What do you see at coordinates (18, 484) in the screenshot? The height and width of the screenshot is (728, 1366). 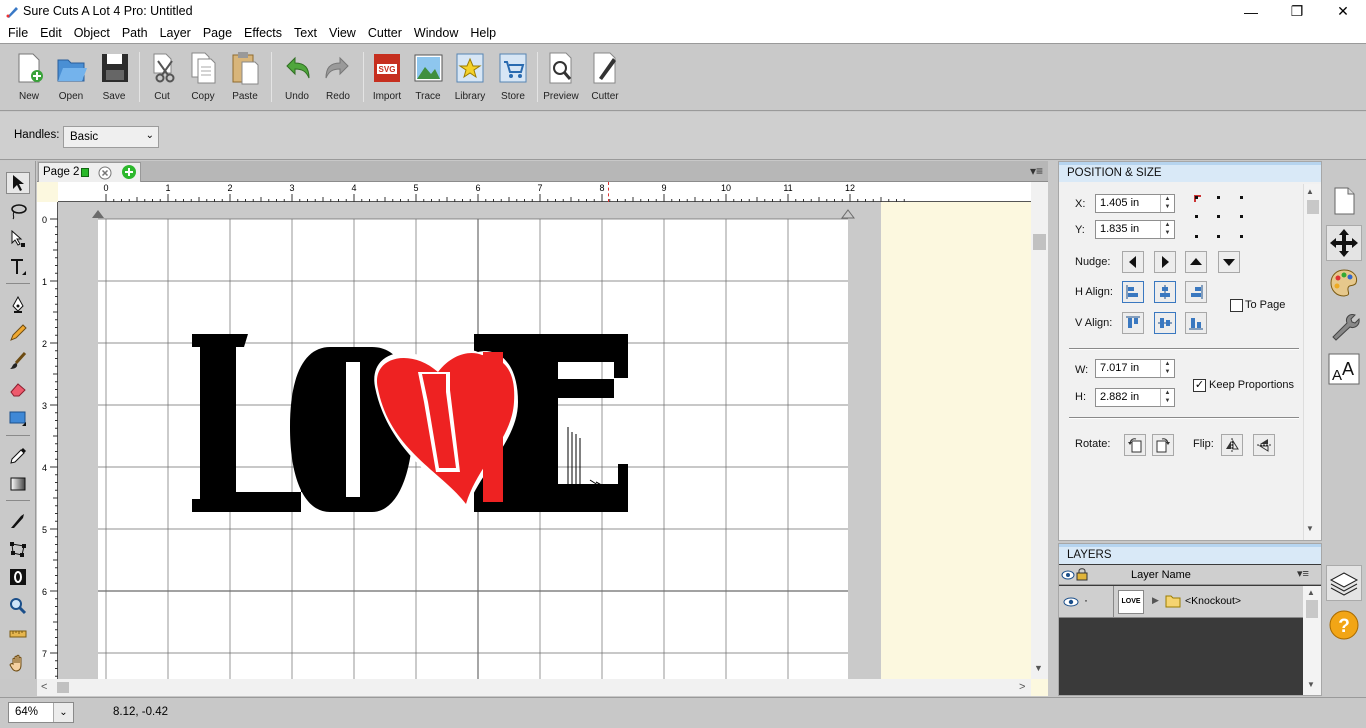 I see `gradient-tool` at bounding box center [18, 484].